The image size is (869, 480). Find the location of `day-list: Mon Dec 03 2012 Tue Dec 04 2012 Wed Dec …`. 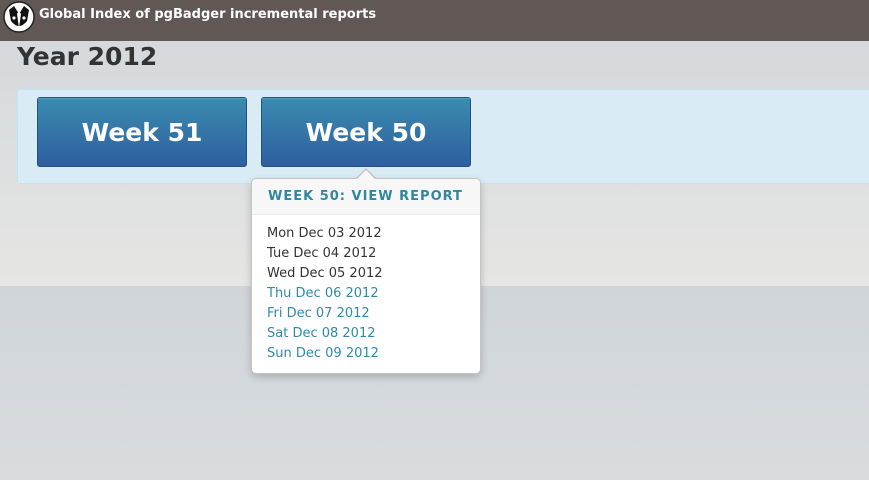

day-list: Mon Dec 03 2012 Tue Dec 04 2012 Wed Dec … is located at coordinates (325, 294).